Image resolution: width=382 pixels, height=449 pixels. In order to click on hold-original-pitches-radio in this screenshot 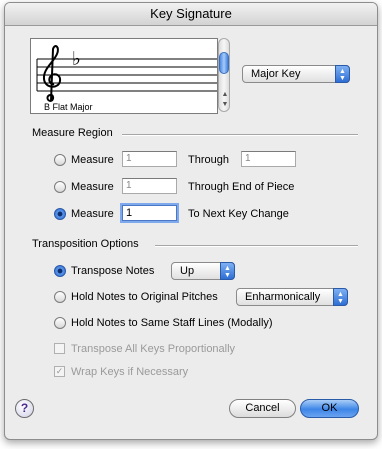, I will do `click(60, 297)`.